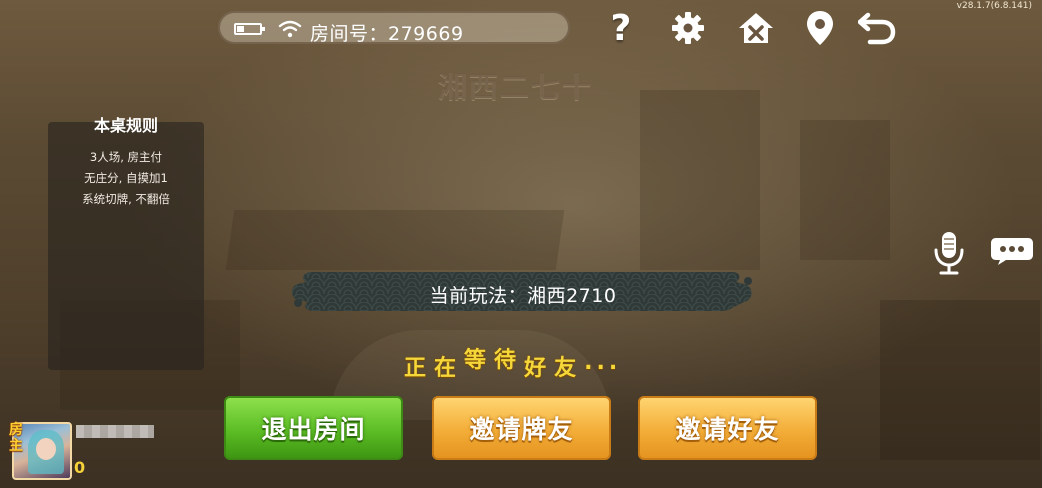  I want to click on rules-line: 3人场, 房主付, so click(126, 157).